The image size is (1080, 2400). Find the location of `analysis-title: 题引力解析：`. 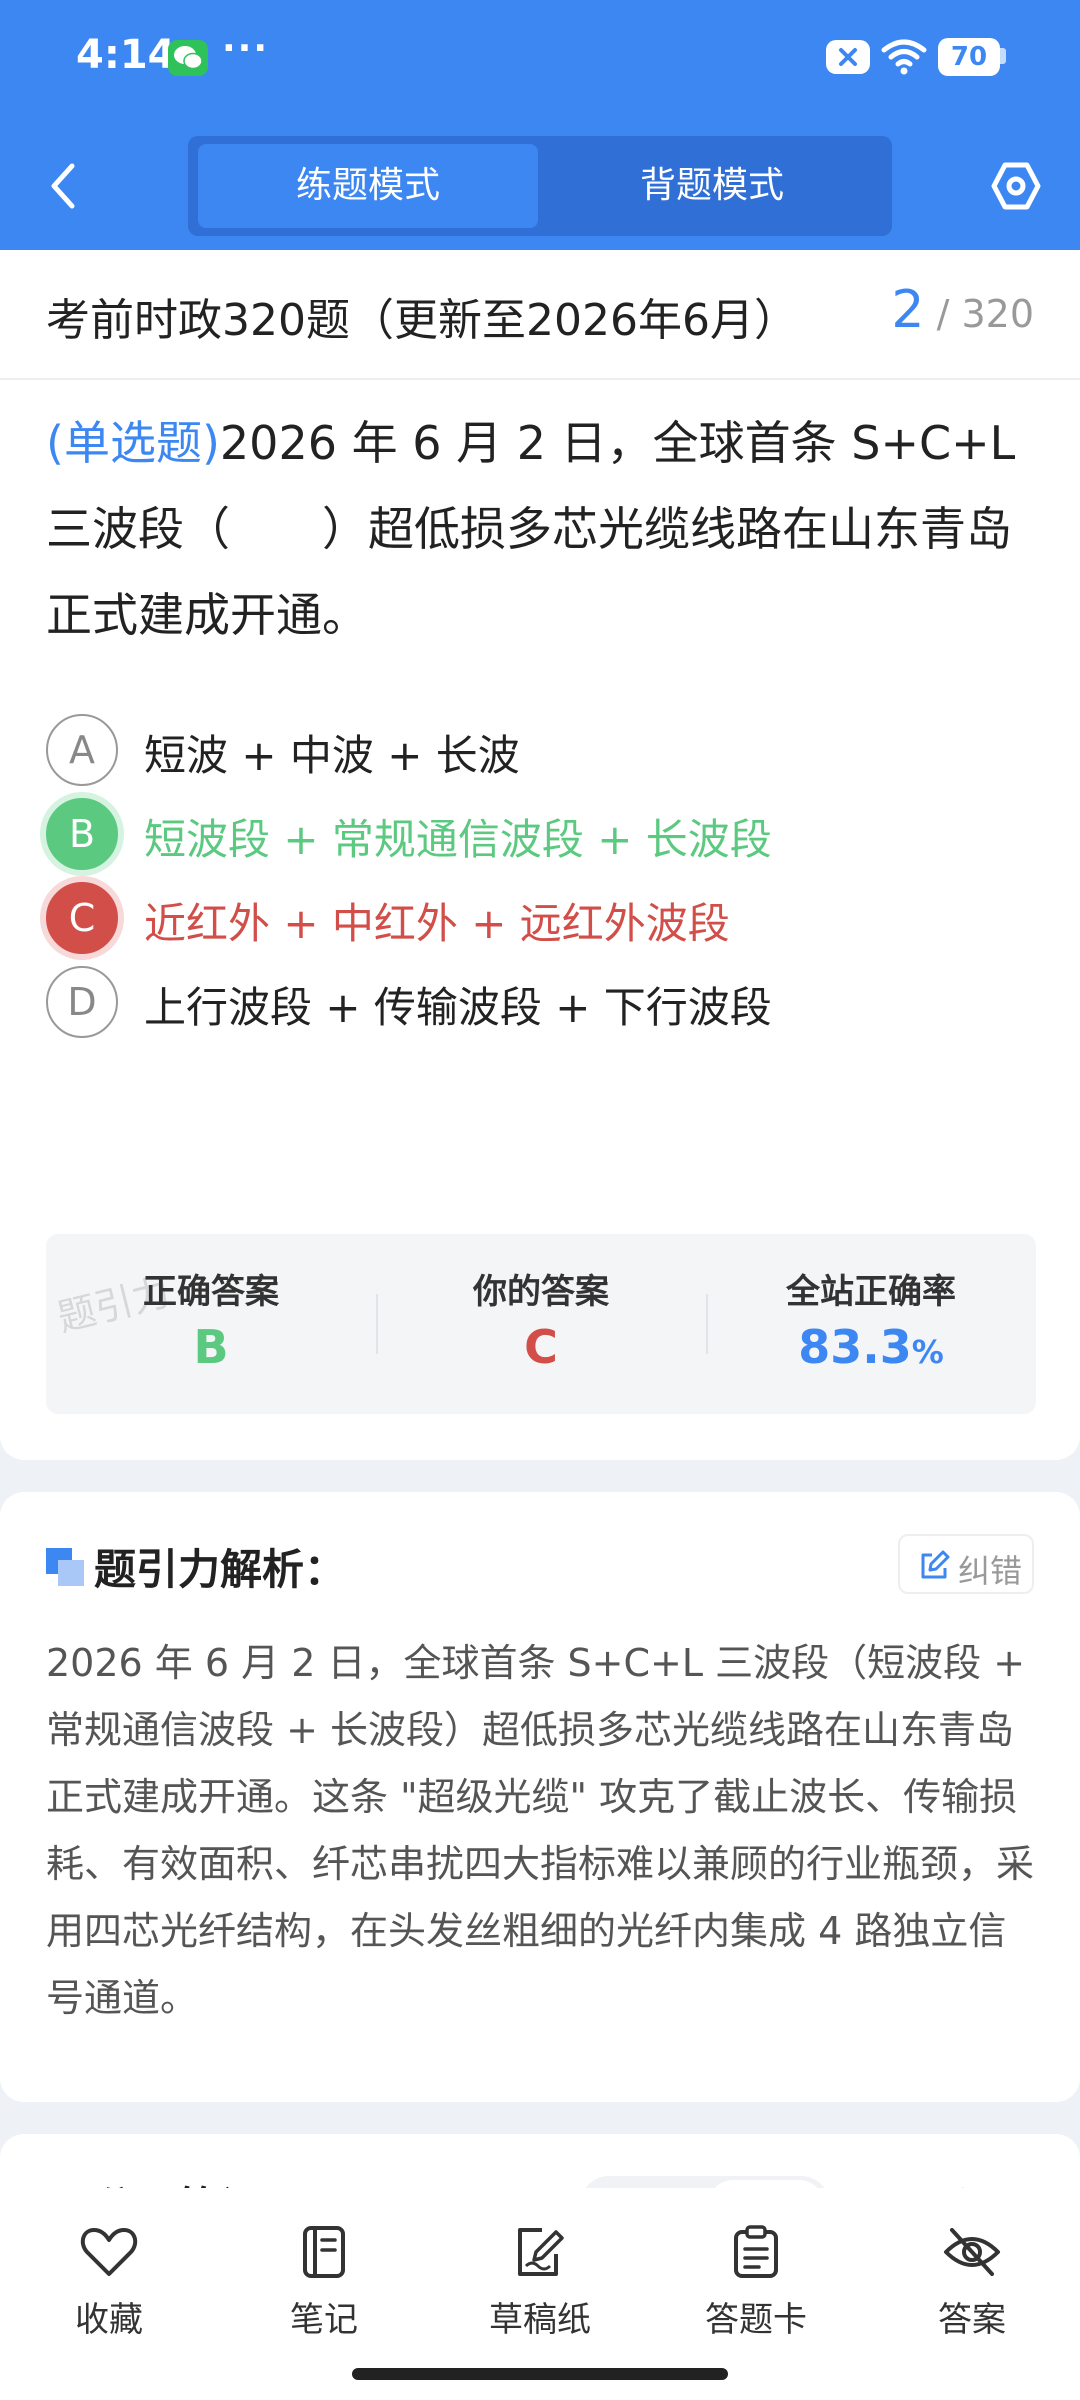

analysis-title: 题引力解析： is located at coordinates (220, 1569).